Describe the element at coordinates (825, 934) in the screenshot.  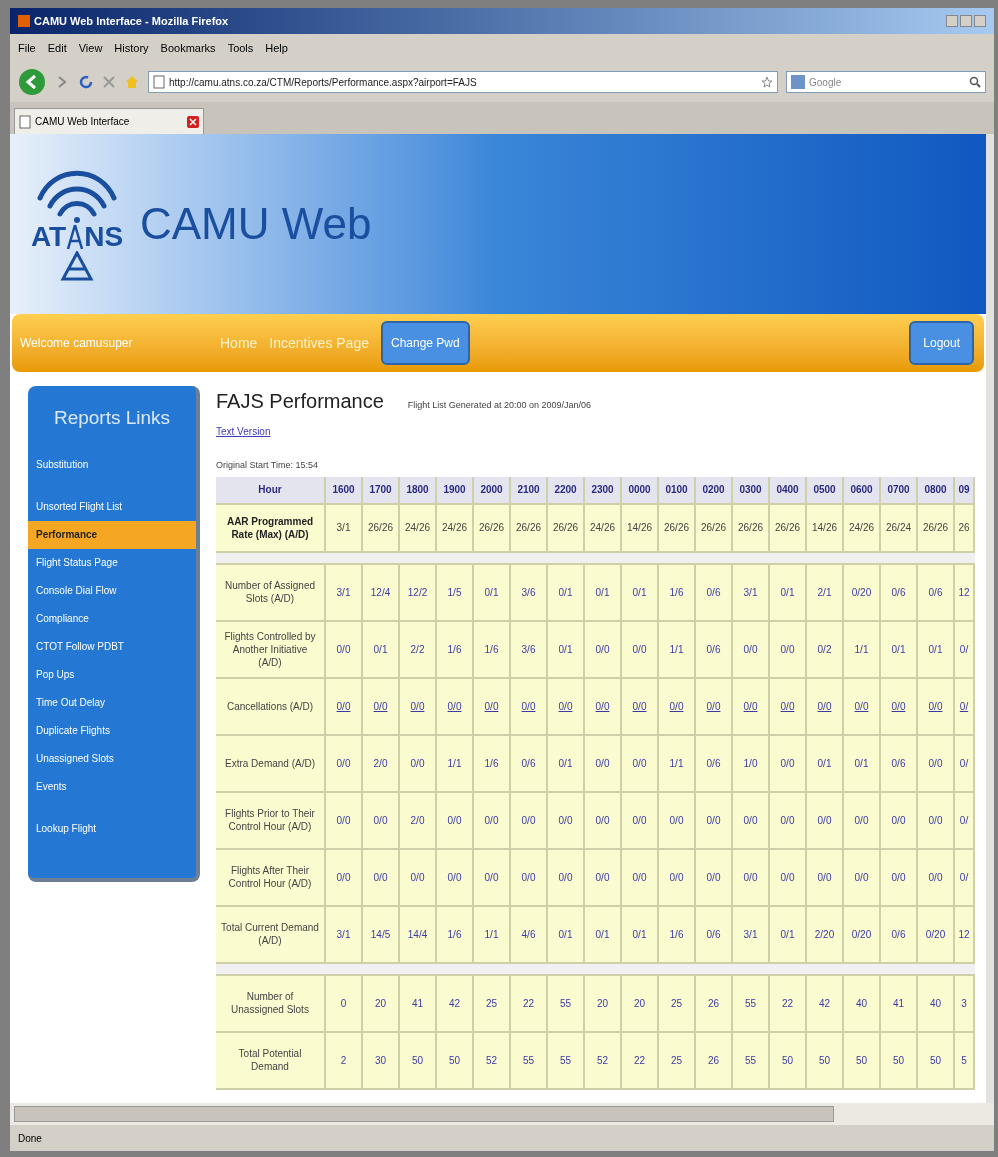
I see `table-cell: 2/20` at that location.